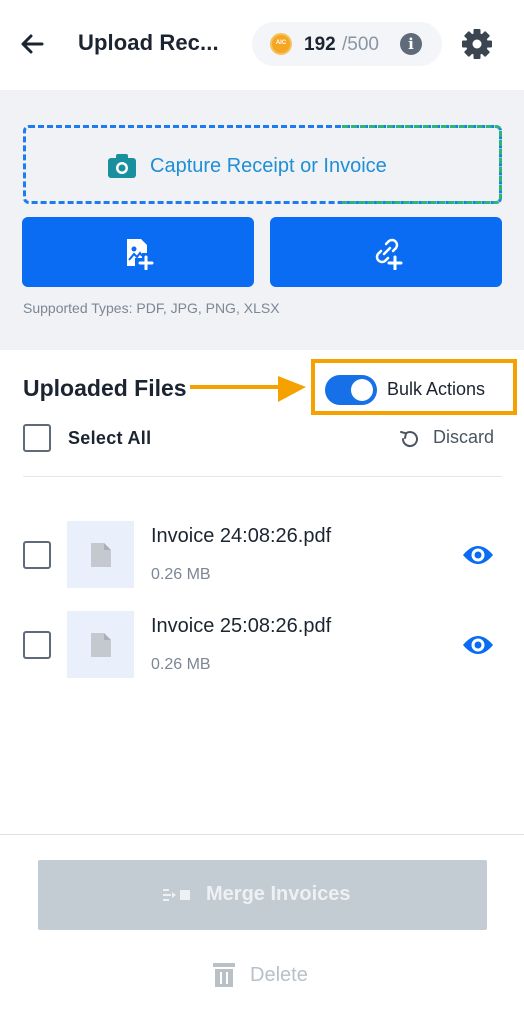  I want to click on discard-button: Discard, so click(453, 438).